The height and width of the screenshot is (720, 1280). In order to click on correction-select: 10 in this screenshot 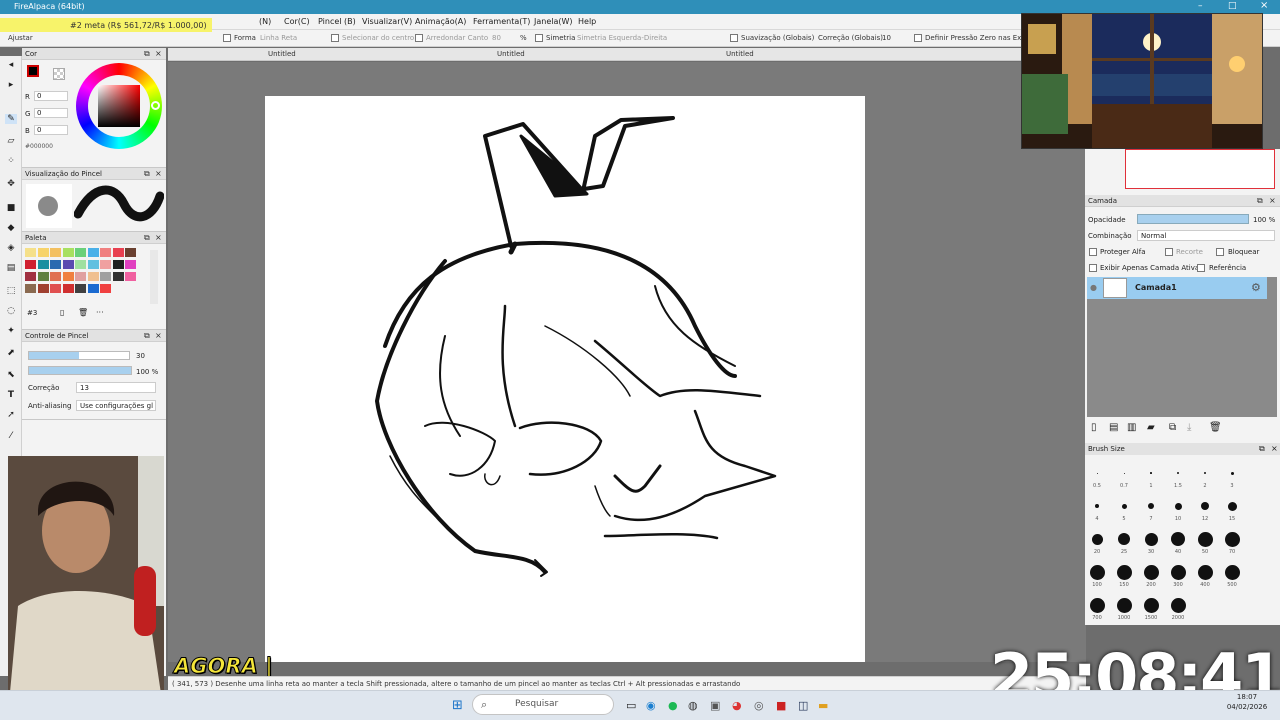, I will do `click(886, 38)`.